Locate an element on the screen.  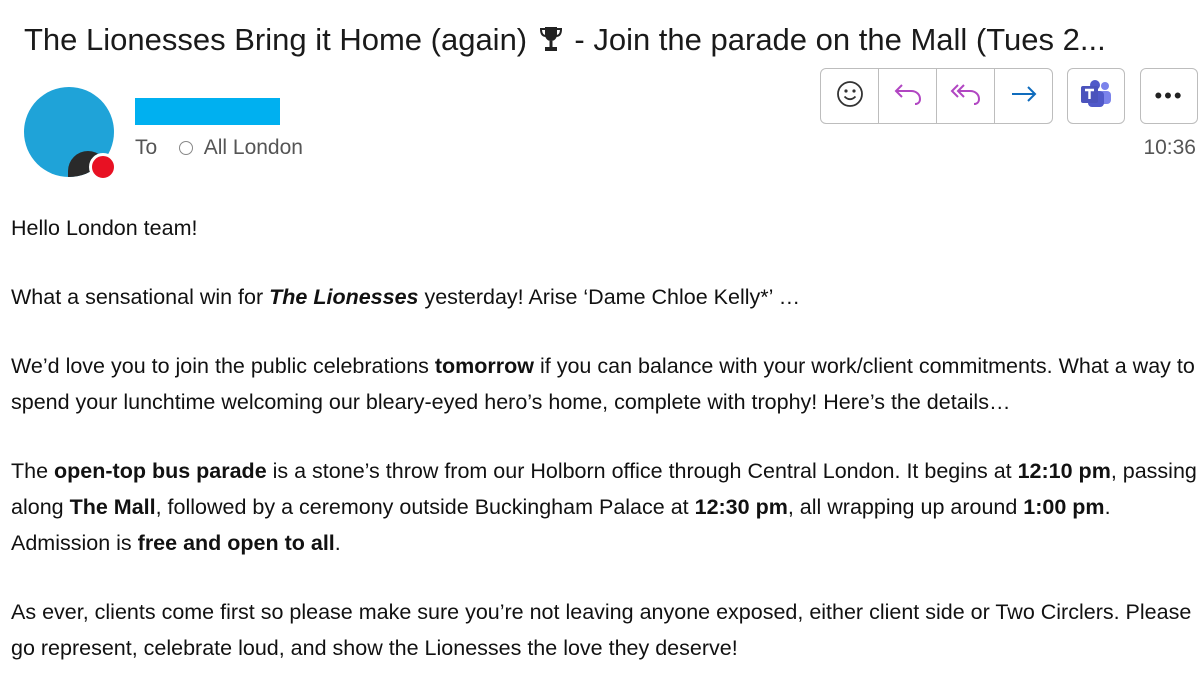
reply-button is located at coordinates (908, 96).